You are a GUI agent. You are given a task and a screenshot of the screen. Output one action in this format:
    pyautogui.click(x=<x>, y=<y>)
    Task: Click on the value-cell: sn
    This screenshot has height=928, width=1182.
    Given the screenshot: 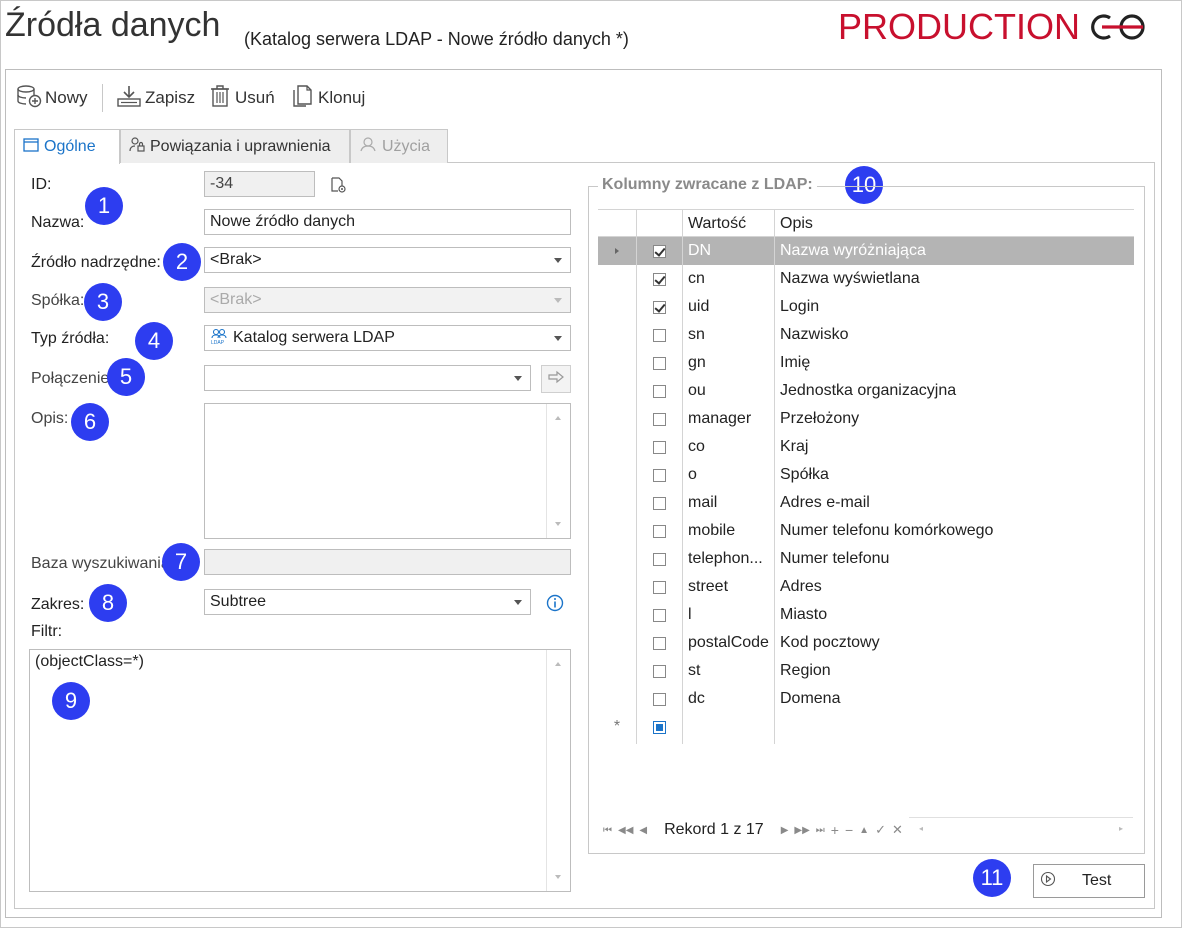 What is the action you would take?
    pyautogui.click(x=730, y=335)
    